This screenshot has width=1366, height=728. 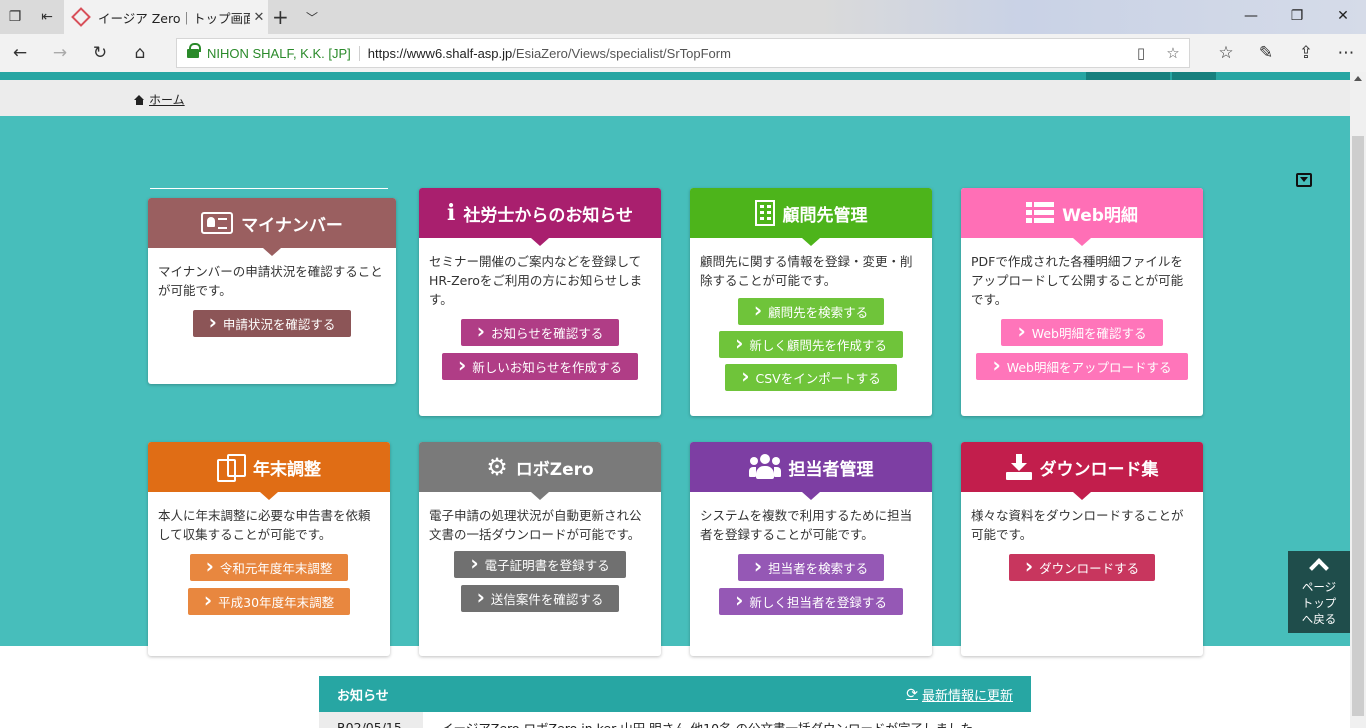 What do you see at coordinates (1082, 567) in the screenshot?
I see `download-button: ダウンロードする` at bounding box center [1082, 567].